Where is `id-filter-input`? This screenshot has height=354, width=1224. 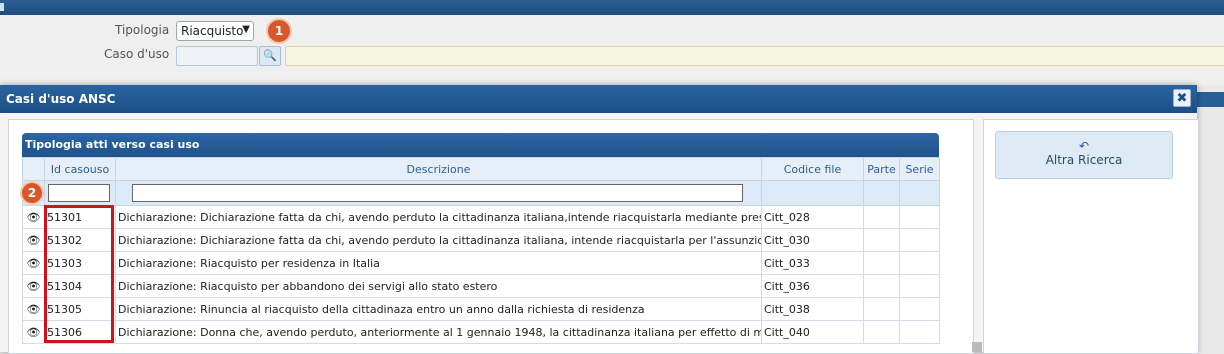 id-filter-input is located at coordinates (79, 193).